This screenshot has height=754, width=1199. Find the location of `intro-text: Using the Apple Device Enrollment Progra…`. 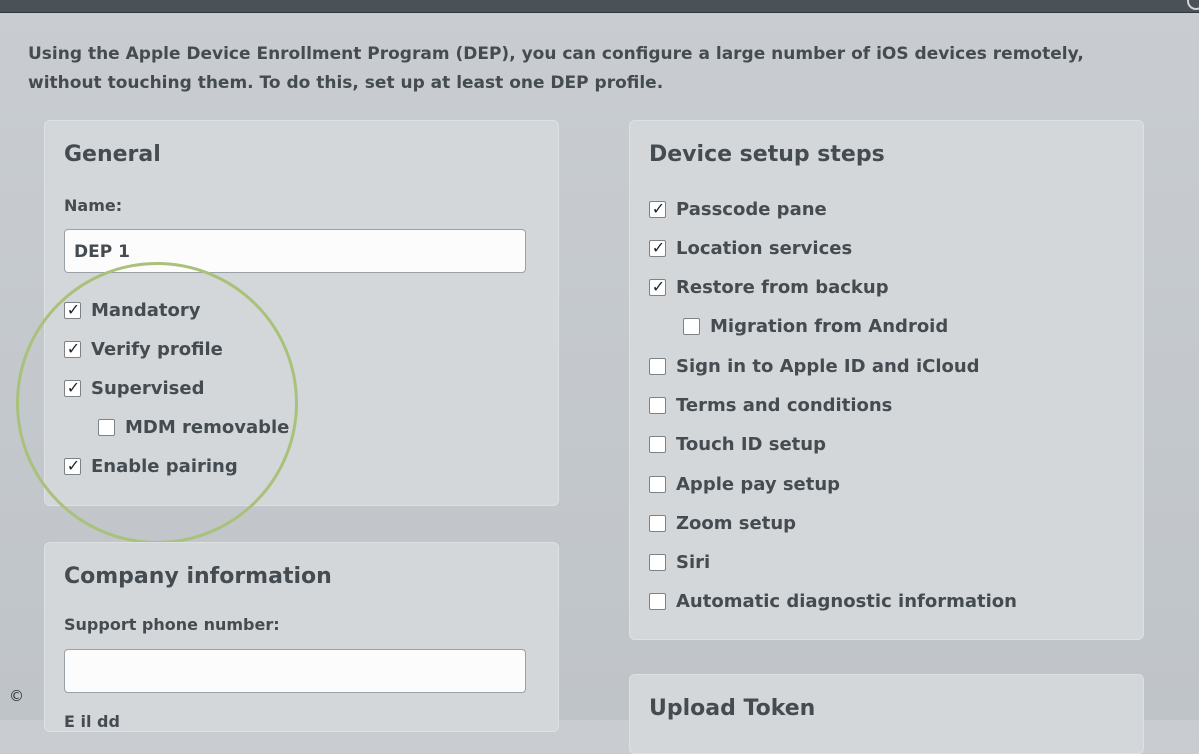

intro-text: Using the Apple Device Enrollment Progra… is located at coordinates (556, 68).